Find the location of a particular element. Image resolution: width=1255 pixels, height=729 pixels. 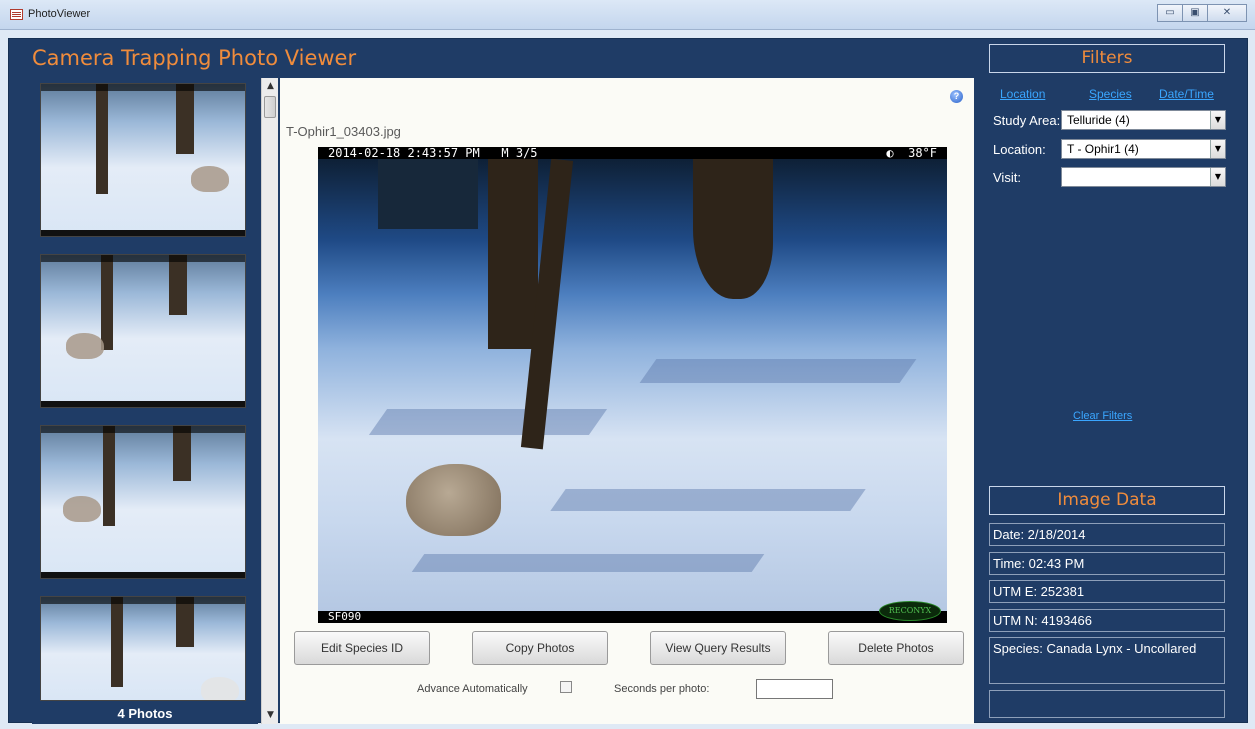

window-controls: ▭ ▣ ✕ is located at coordinates (1202, 13).